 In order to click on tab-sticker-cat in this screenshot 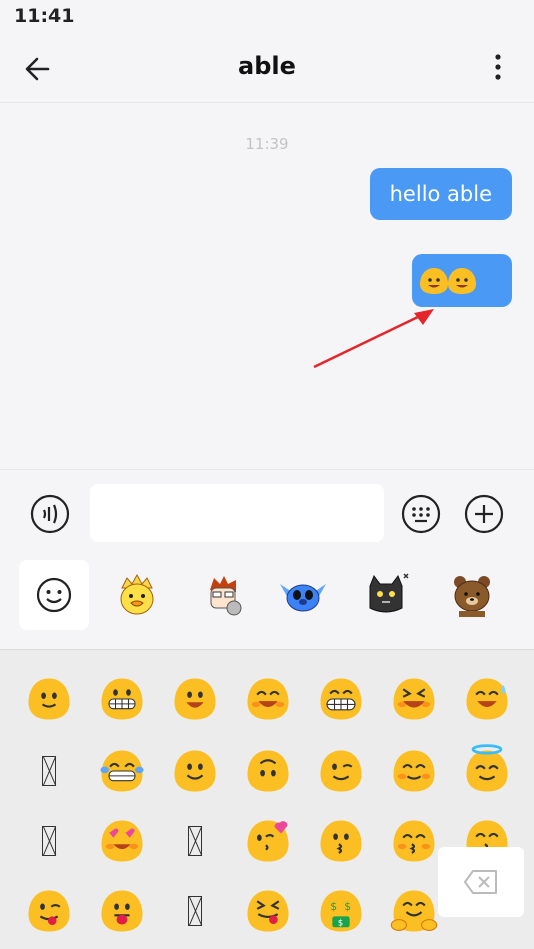, I will do `click(387, 595)`.